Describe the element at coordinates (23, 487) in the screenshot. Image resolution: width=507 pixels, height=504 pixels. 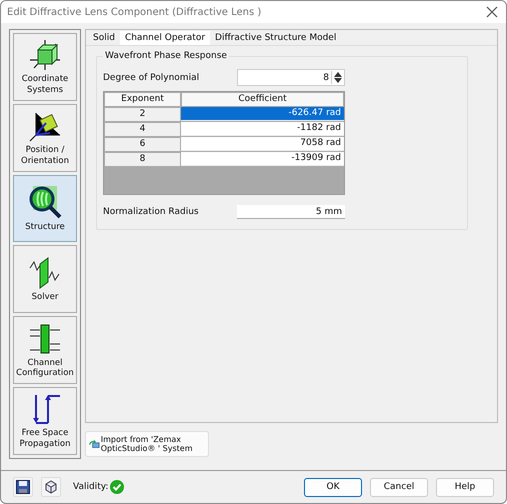
I see `save-button` at that location.